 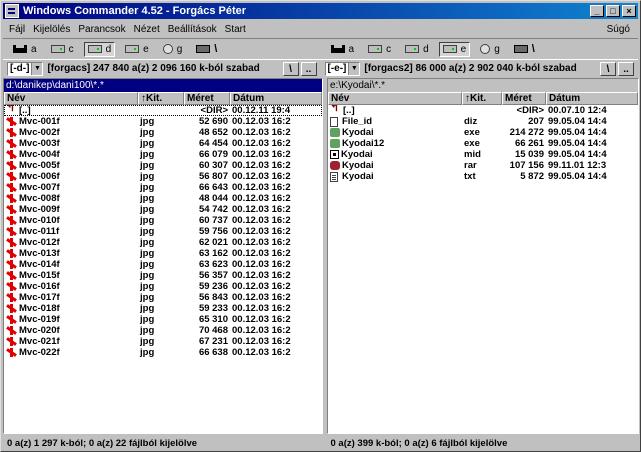 What do you see at coordinates (71, 154) in the screenshot?
I see `file-name-cell: Mvc-004f` at bounding box center [71, 154].